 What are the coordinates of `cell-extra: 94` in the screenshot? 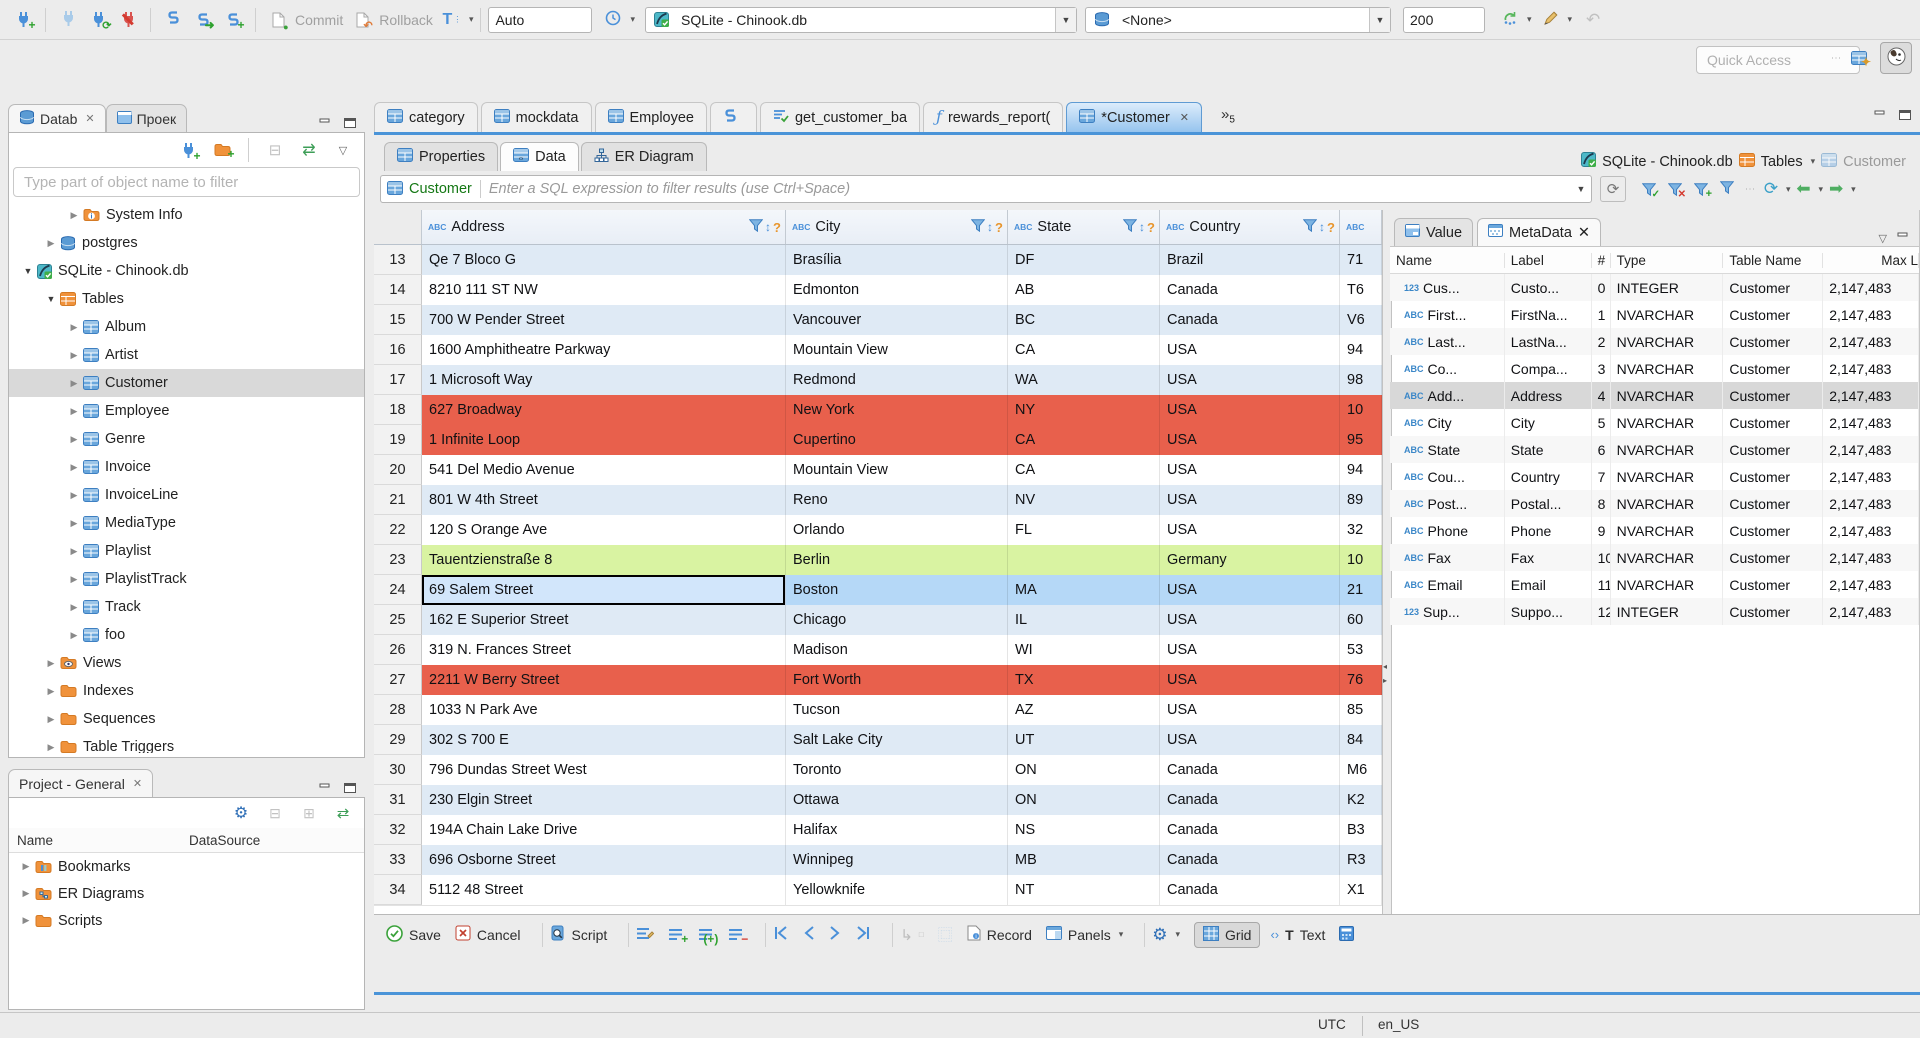 It's located at (1361, 350).